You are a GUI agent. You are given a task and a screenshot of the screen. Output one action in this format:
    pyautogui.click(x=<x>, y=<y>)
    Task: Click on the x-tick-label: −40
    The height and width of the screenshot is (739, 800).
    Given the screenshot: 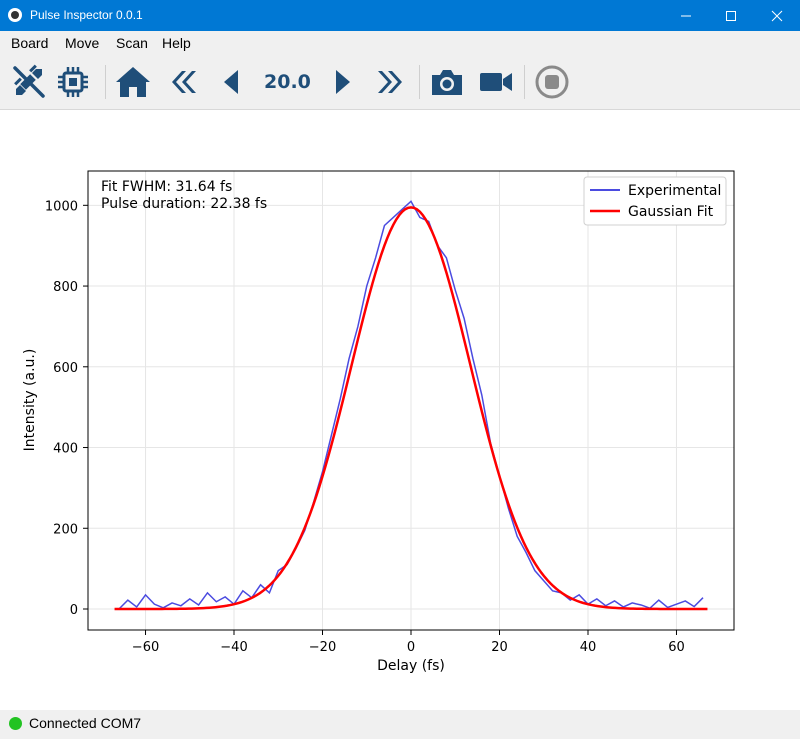 What is the action you would take?
    pyautogui.click(x=233, y=647)
    